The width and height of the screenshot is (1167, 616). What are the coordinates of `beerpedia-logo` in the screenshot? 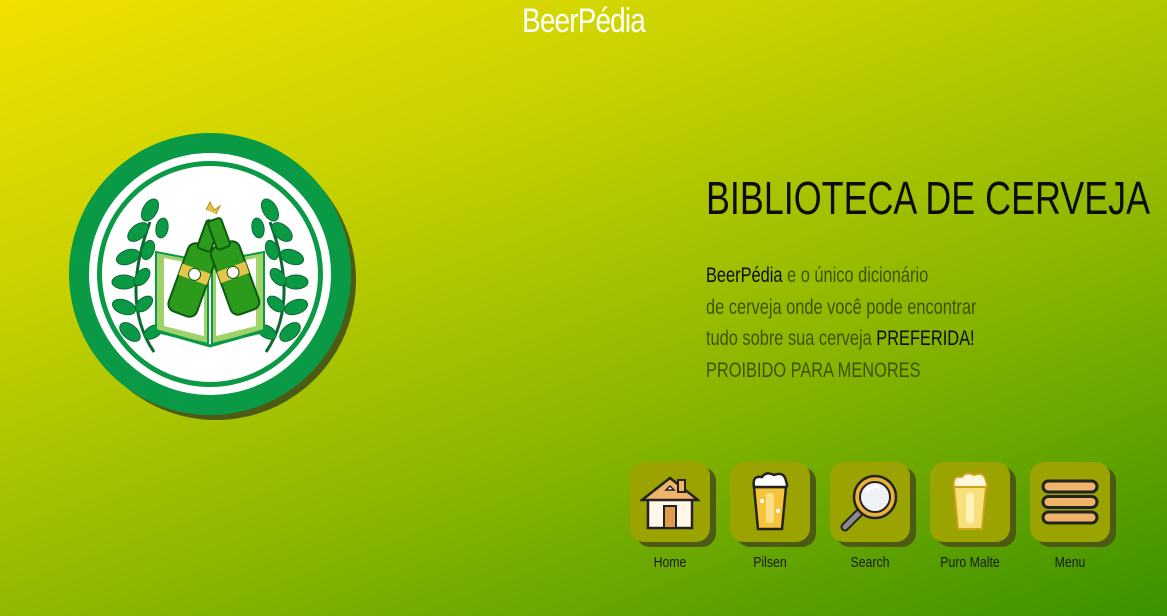 It's located at (213, 277).